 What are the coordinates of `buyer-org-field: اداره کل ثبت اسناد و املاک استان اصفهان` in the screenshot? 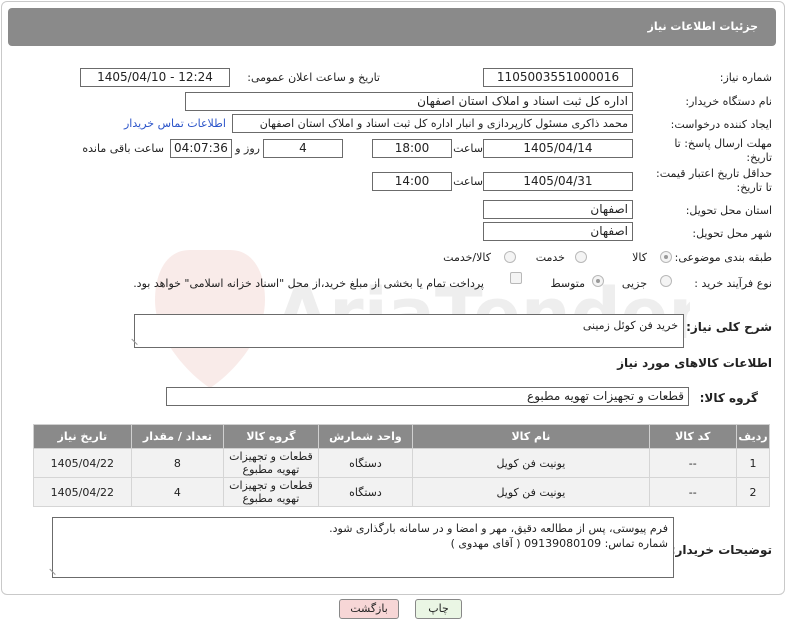 It's located at (409, 101).